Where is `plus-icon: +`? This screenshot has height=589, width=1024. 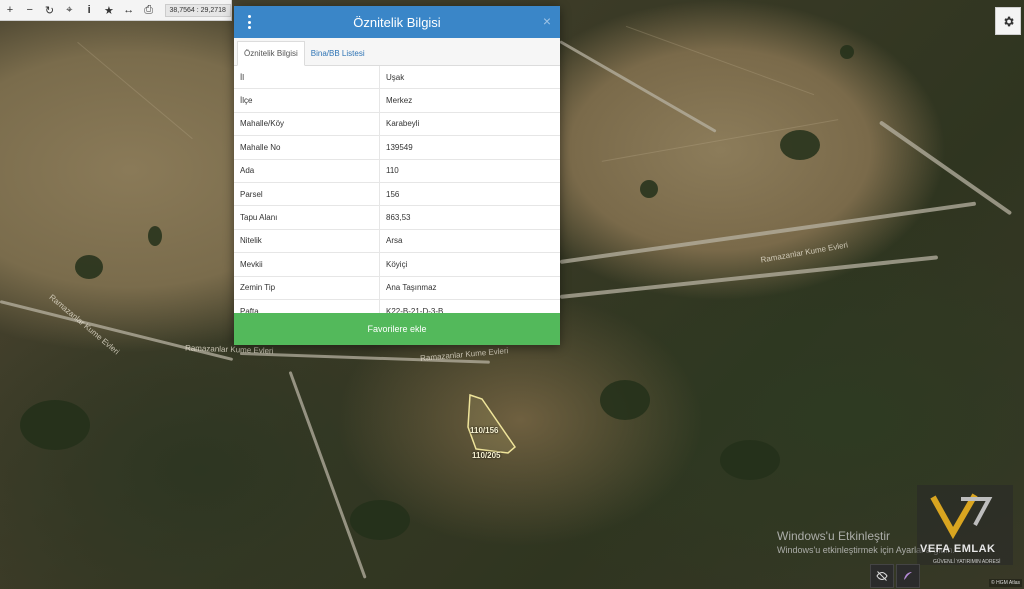
plus-icon: + is located at coordinates (10, 10).